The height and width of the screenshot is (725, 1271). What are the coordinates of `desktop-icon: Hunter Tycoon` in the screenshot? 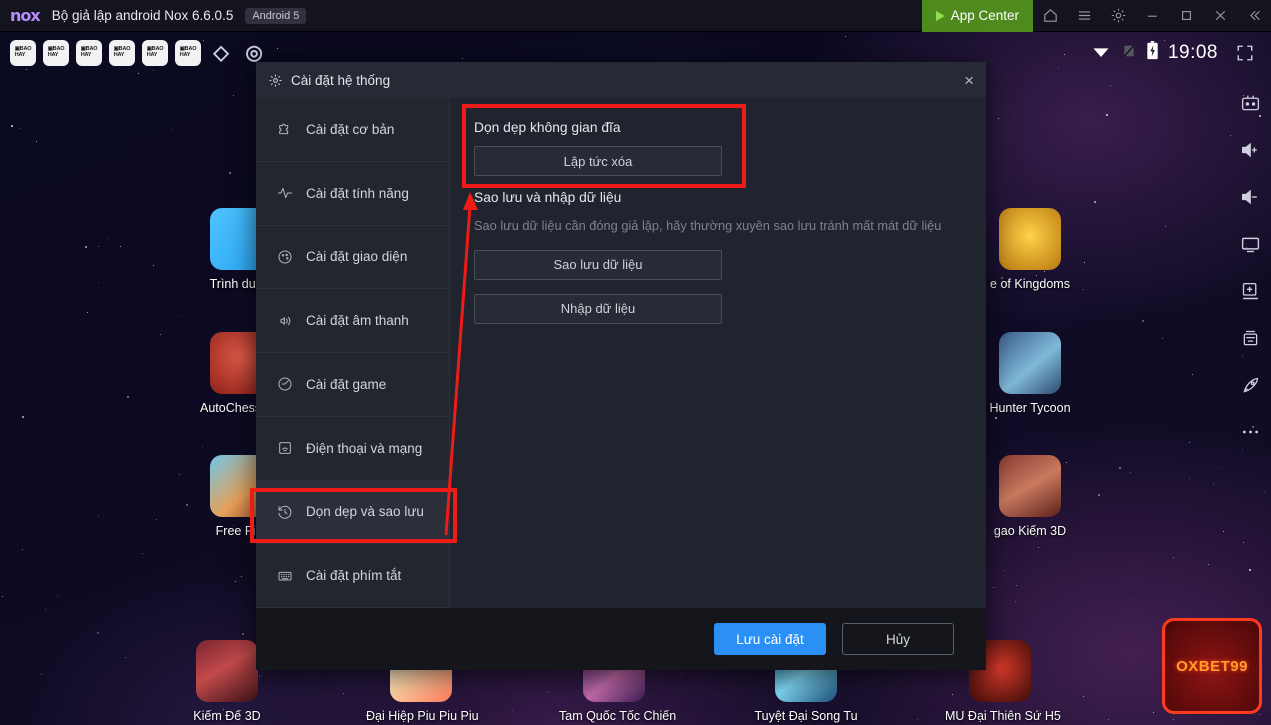 It's located at (1030, 373).